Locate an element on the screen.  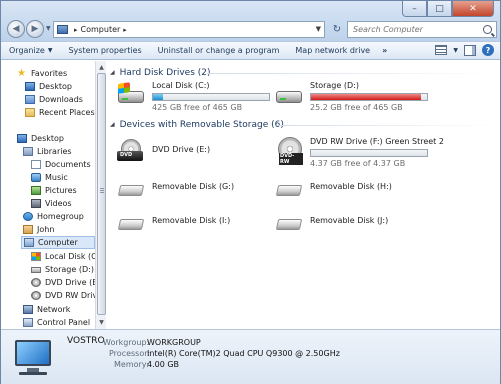
scroll-up-icon: ▲ is located at coordinates (101, 67).